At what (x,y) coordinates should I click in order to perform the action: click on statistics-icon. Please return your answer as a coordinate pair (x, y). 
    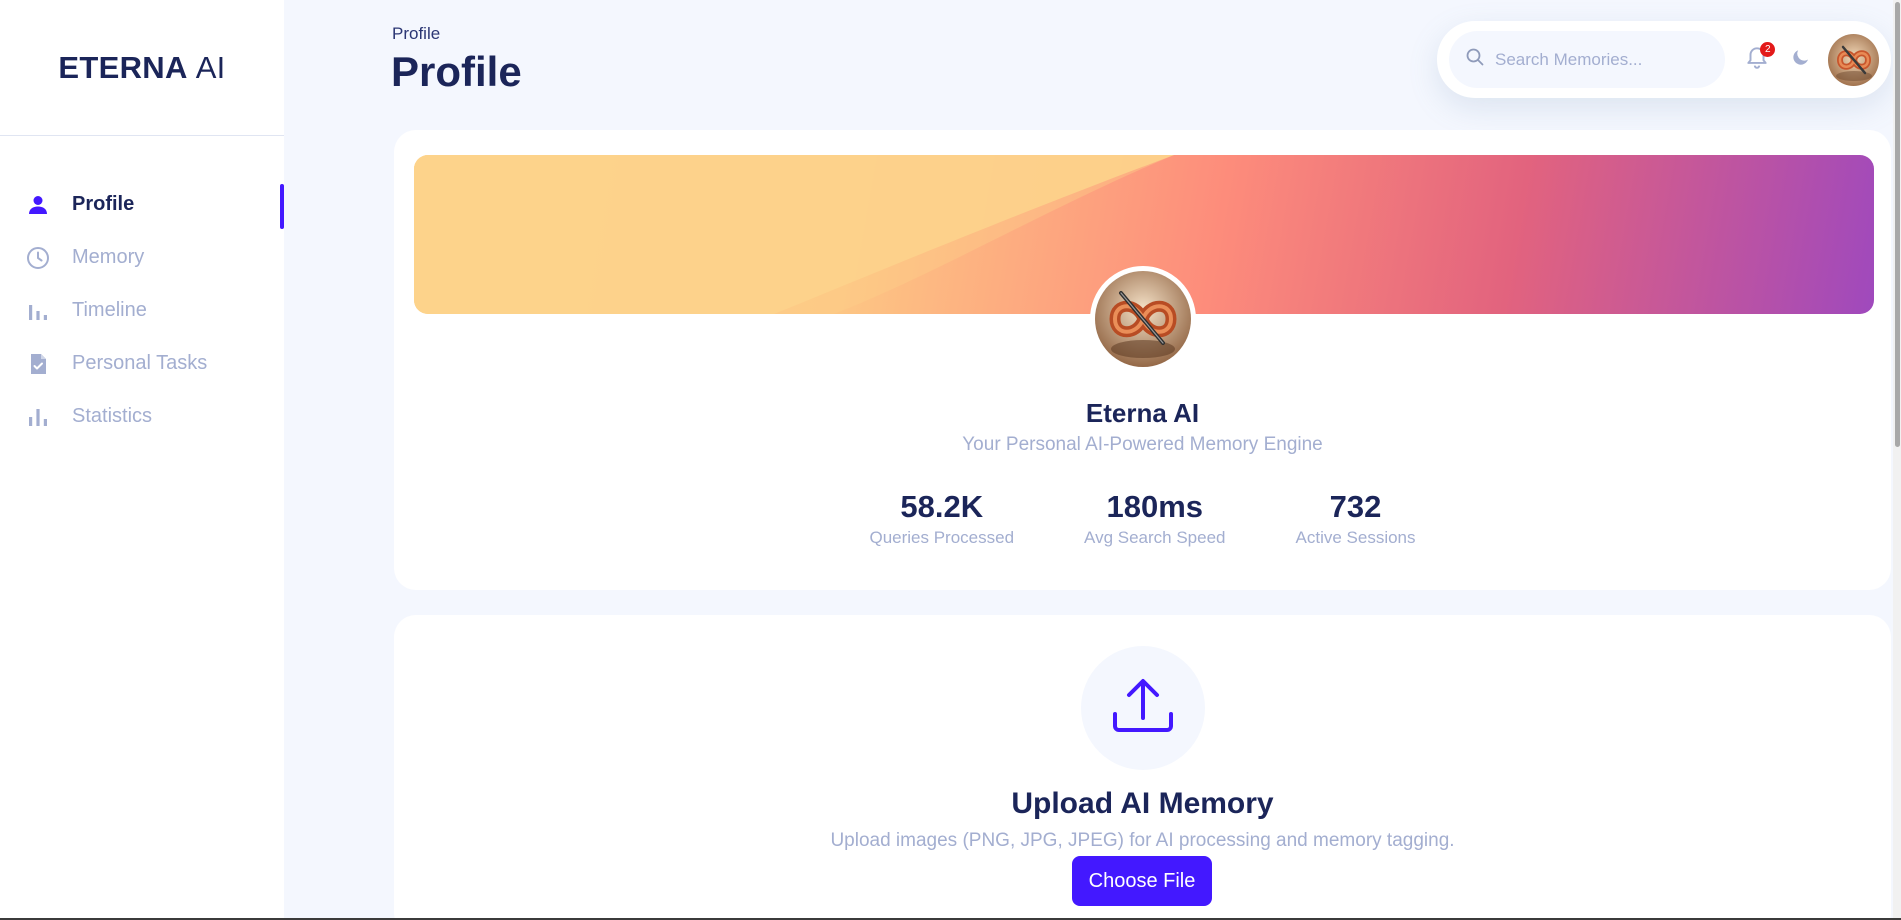
    Looking at the image, I should click on (38, 417).